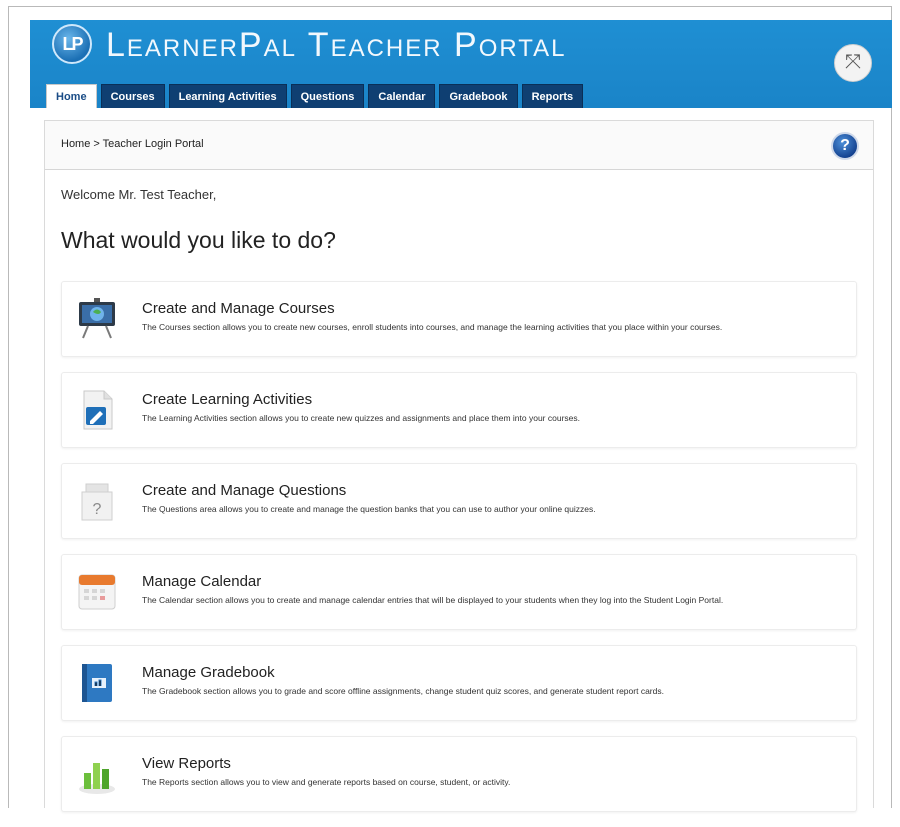 Image resolution: width=900 pixels, height=827 pixels. I want to click on breadcrumb: Home > Teacher Login Portal, so click(132, 144).